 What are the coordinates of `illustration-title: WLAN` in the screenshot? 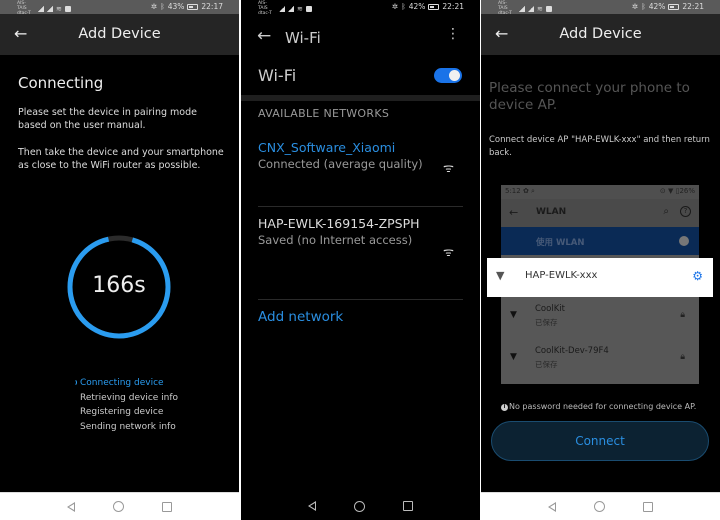 It's located at (551, 212).